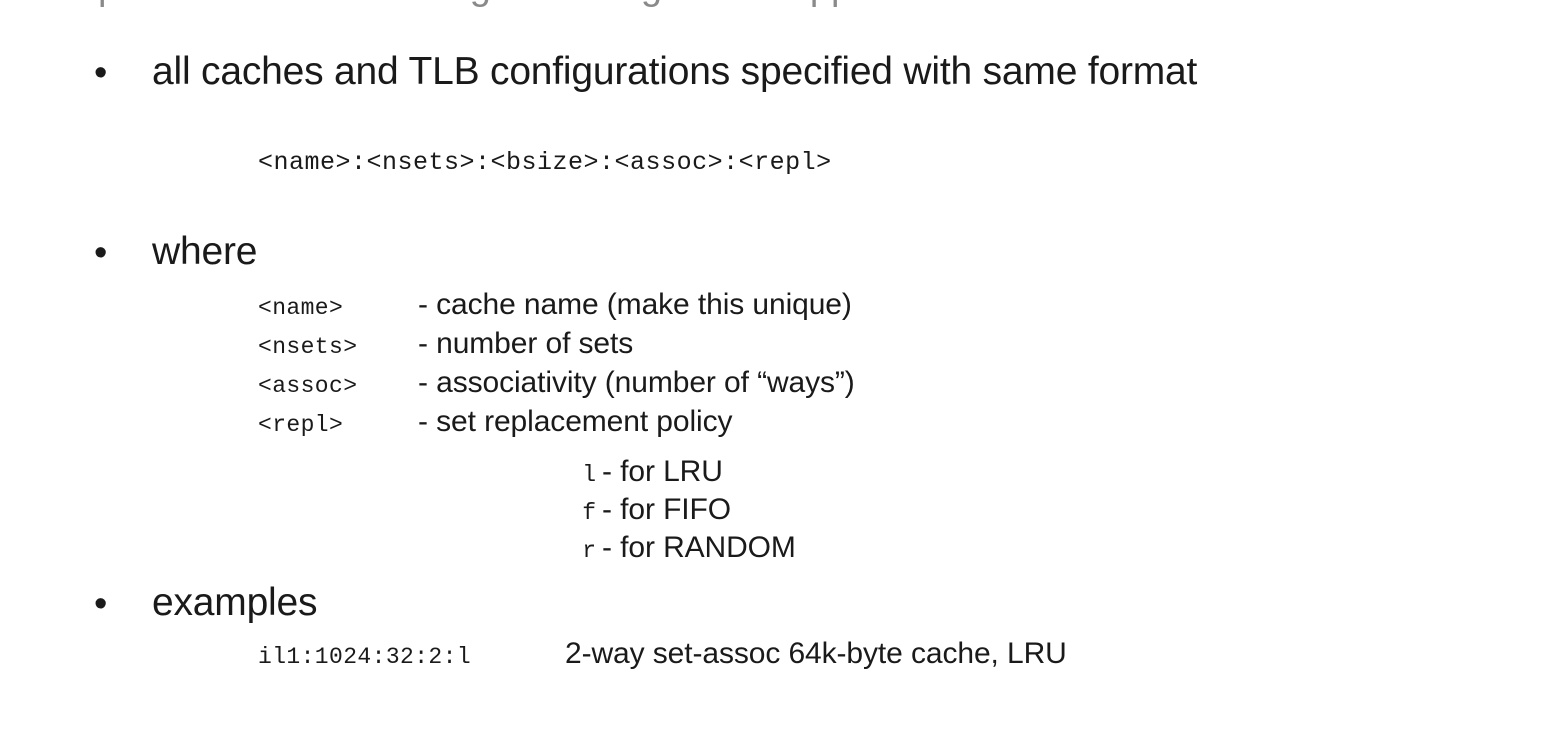 This screenshot has width=1546, height=738. I want to click on replacement-policy-key-lru: l, so click(589, 475).